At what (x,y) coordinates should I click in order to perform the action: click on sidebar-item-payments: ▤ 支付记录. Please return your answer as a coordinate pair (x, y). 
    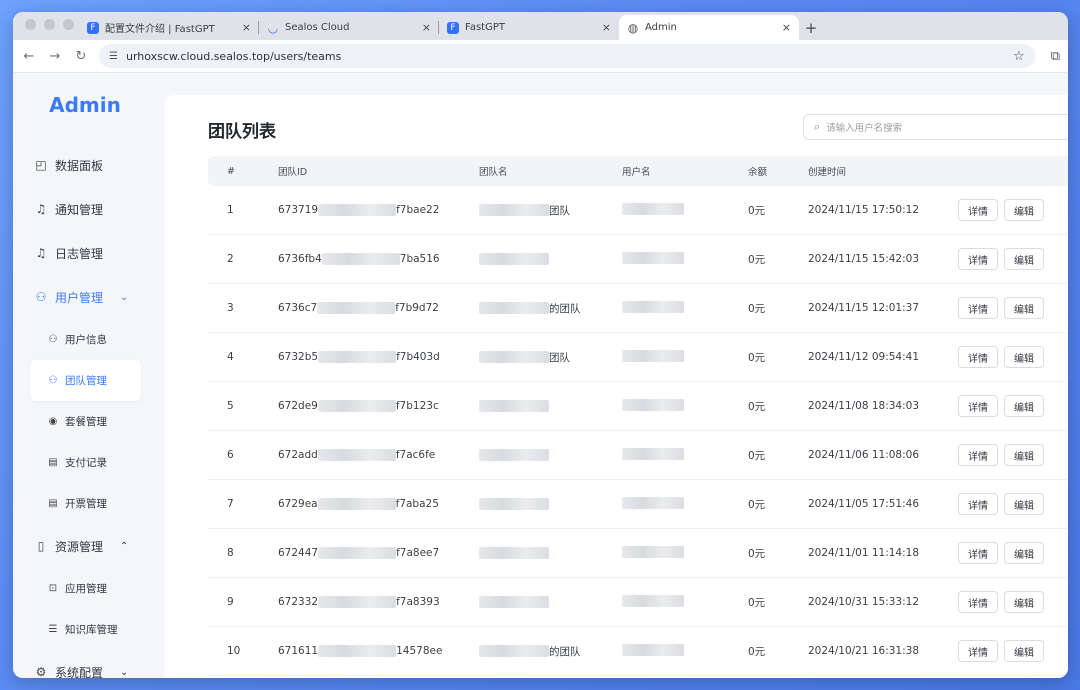
    Looking at the image, I should click on (83, 462).